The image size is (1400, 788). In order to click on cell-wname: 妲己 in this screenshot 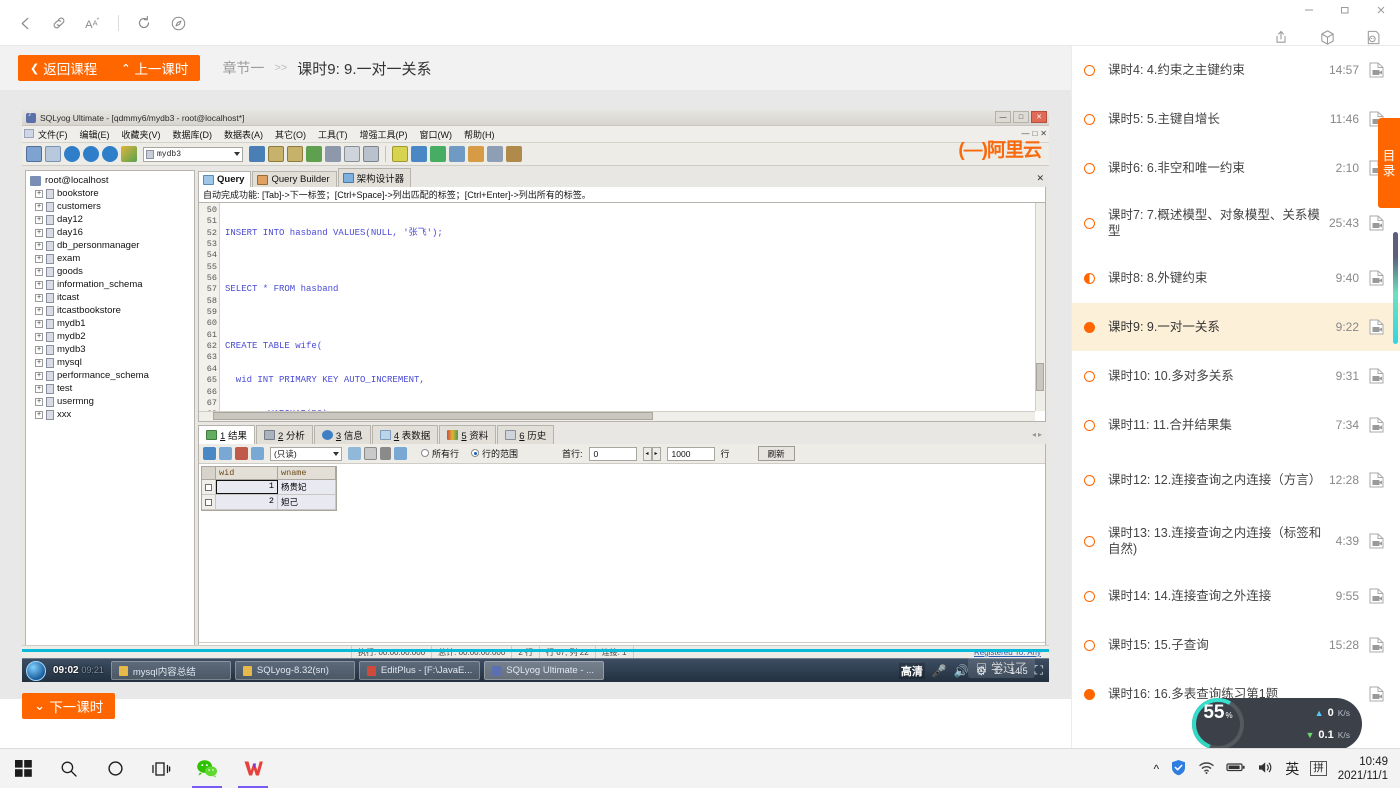, I will do `click(307, 502)`.